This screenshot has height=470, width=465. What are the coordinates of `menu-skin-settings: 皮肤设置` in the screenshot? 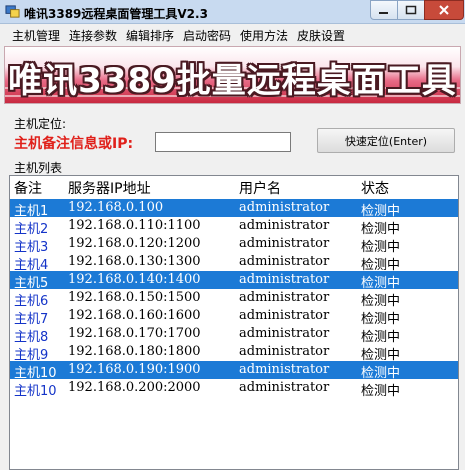 It's located at (321, 35).